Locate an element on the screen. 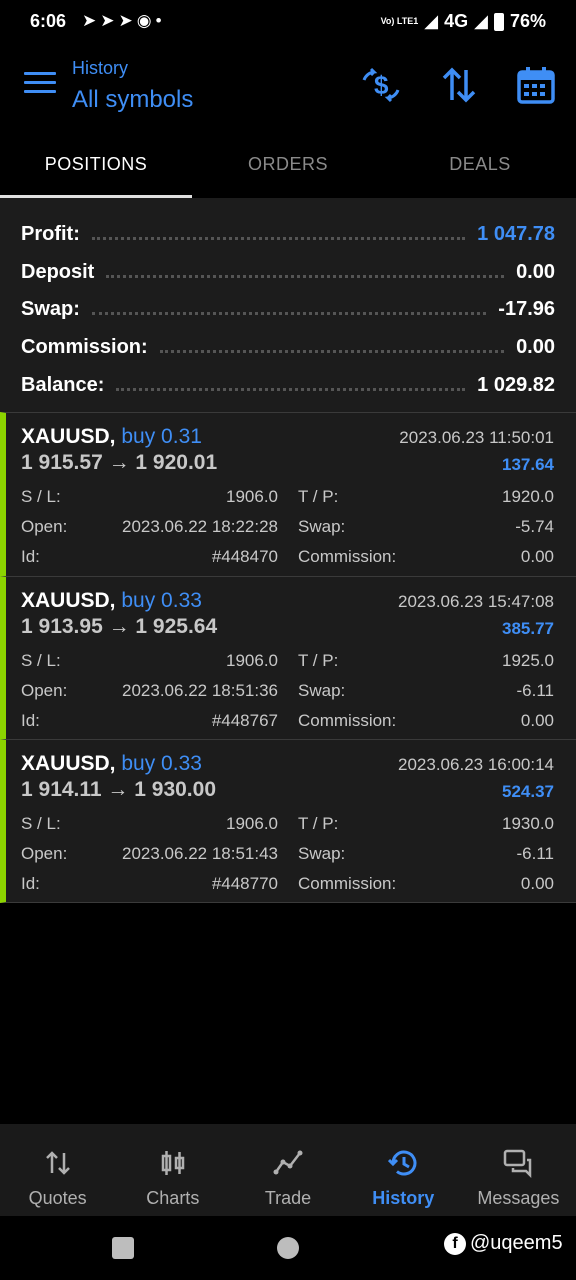 This screenshot has width=576, height=1280. detail-row: S / L: 1906.0 T / P: 1920.0 is located at coordinates (287, 502).